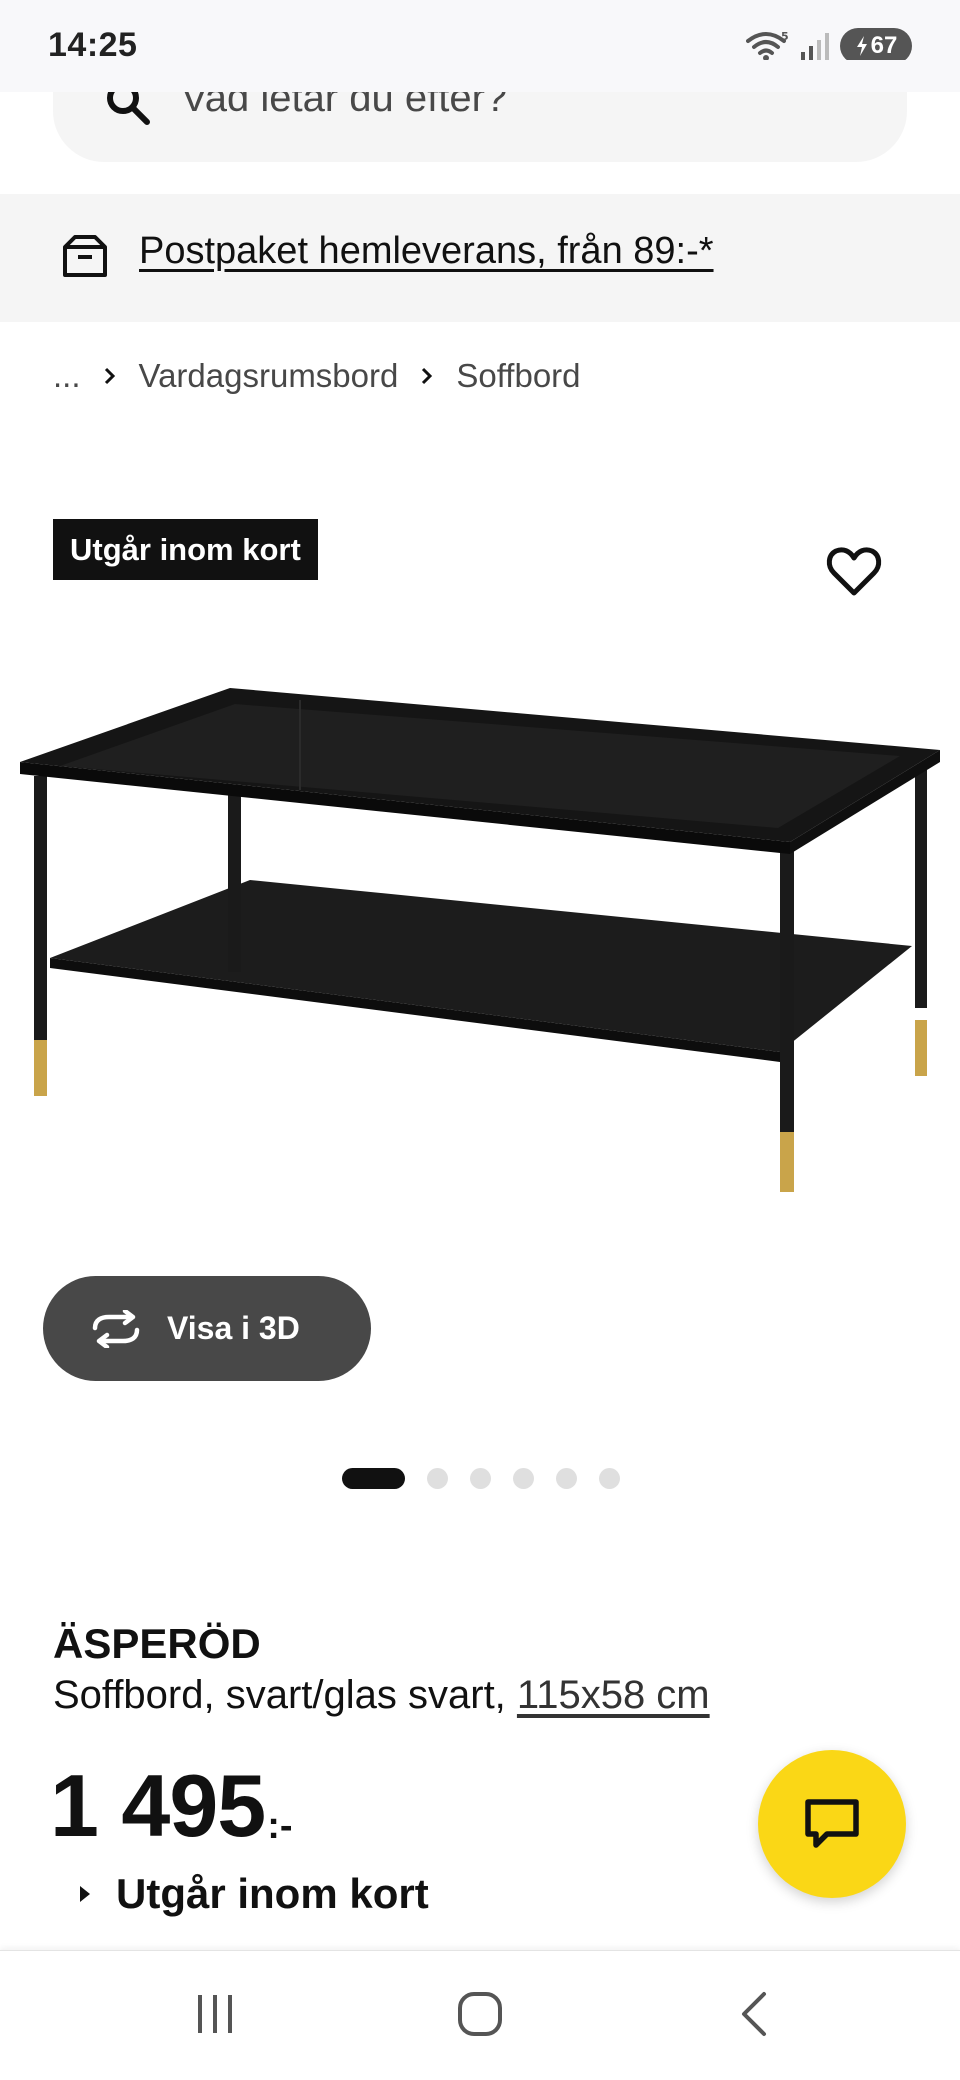 Image resolution: width=960 pixels, height=2080 pixels. I want to click on availability-toggle: Utgår inom kort, so click(253, 1894).